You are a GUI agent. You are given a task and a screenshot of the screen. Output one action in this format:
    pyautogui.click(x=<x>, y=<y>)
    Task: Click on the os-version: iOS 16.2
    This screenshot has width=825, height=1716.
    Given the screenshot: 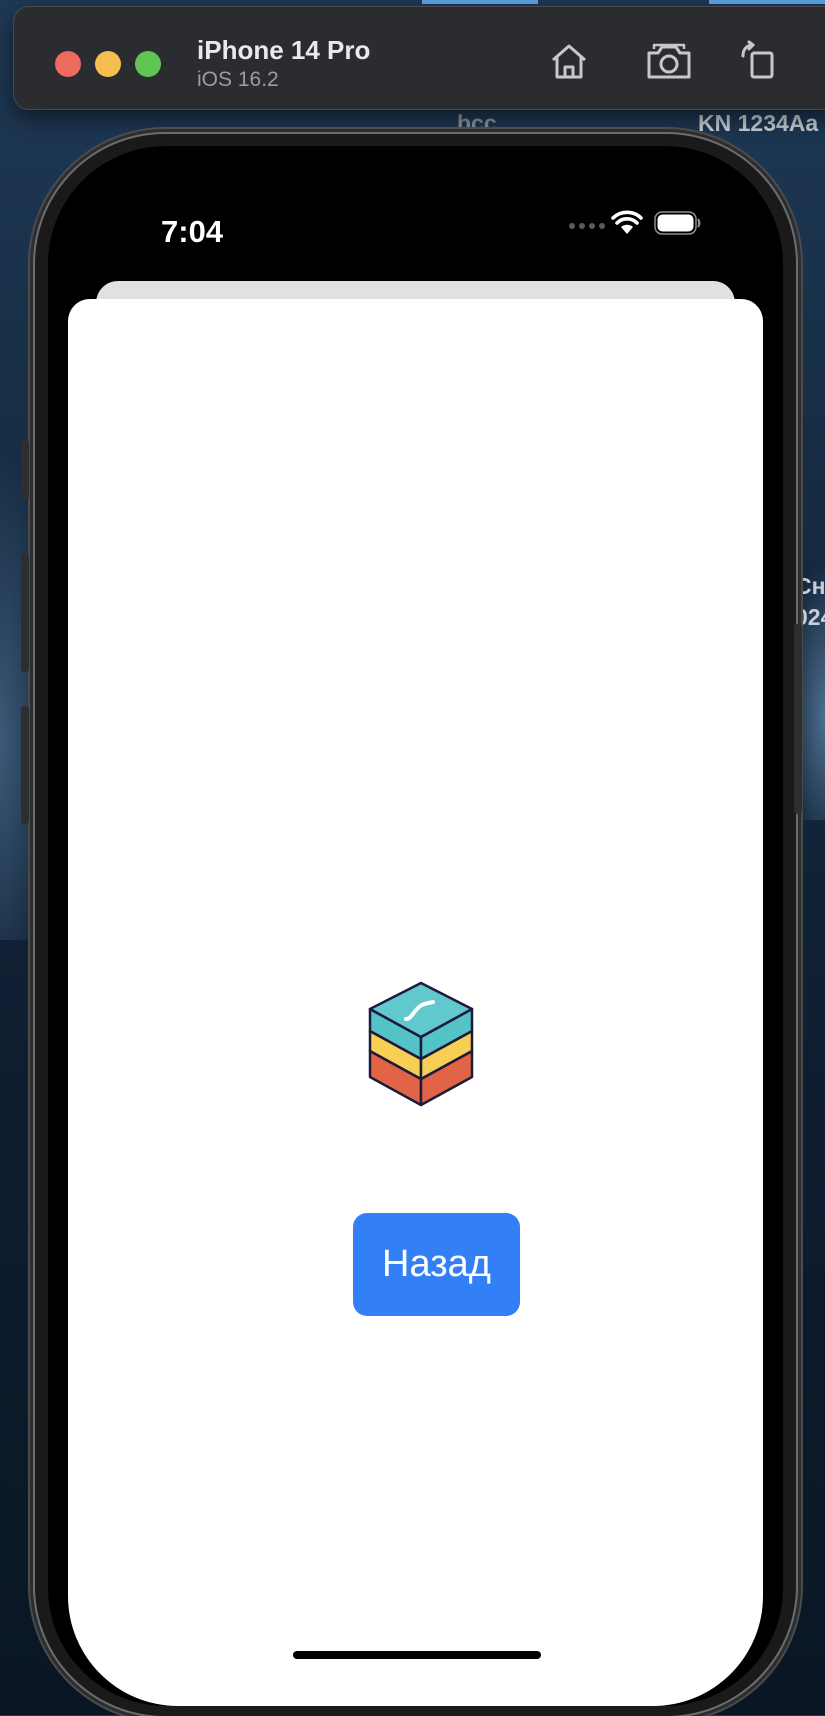 What is the action you would take?
    pyautogui.click(x=238, y=79)
    